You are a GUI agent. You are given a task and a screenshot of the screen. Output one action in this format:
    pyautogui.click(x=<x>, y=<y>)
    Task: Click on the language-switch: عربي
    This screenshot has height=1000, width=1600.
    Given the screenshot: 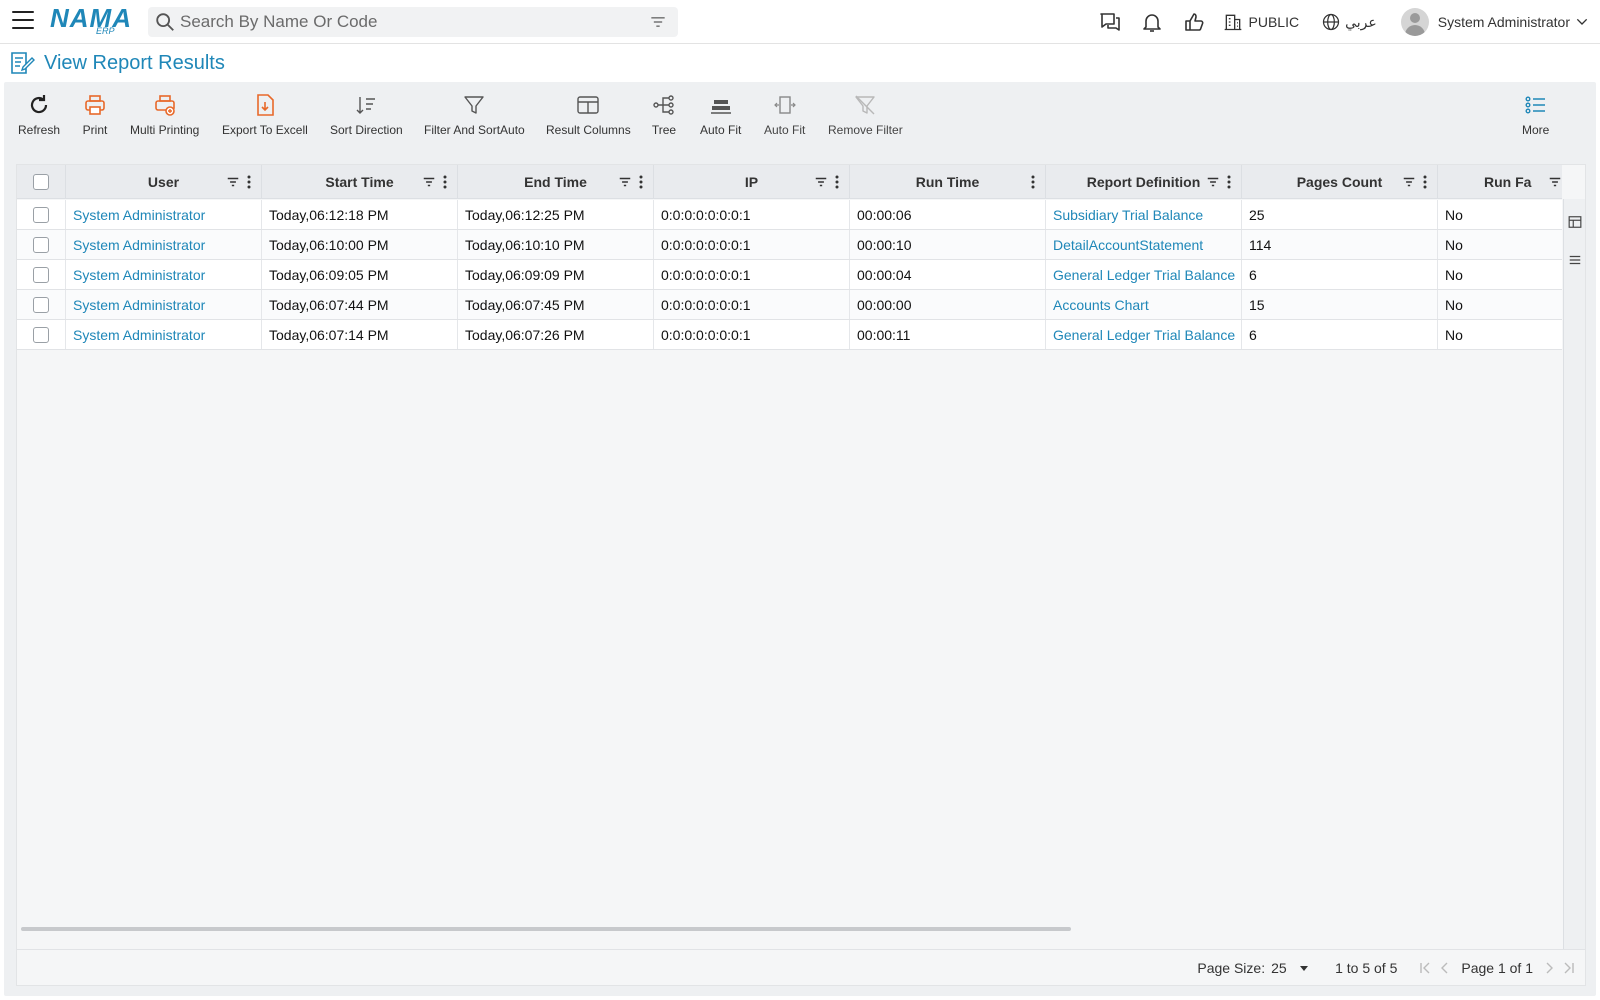 What is the action you would take?
    pyautogui.click(x=1349, y=22)
    